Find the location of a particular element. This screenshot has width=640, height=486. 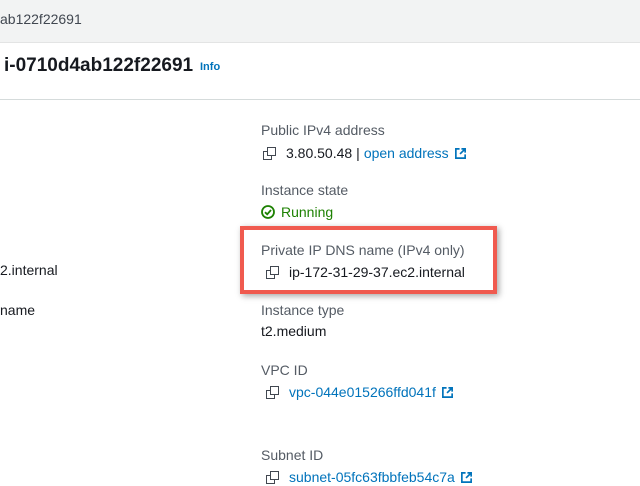

instance-state-label: Instance state is located at coordinates (305, 190).